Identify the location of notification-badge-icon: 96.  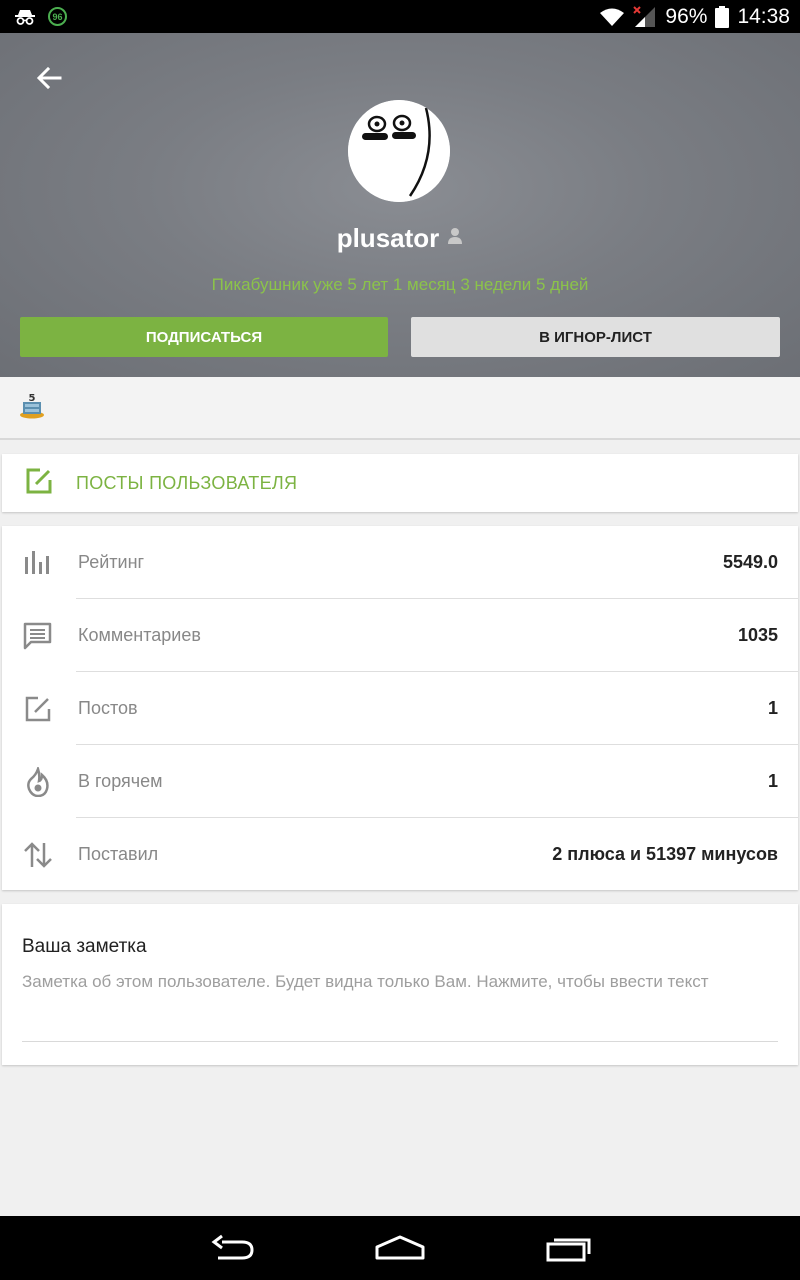
(57, 16).